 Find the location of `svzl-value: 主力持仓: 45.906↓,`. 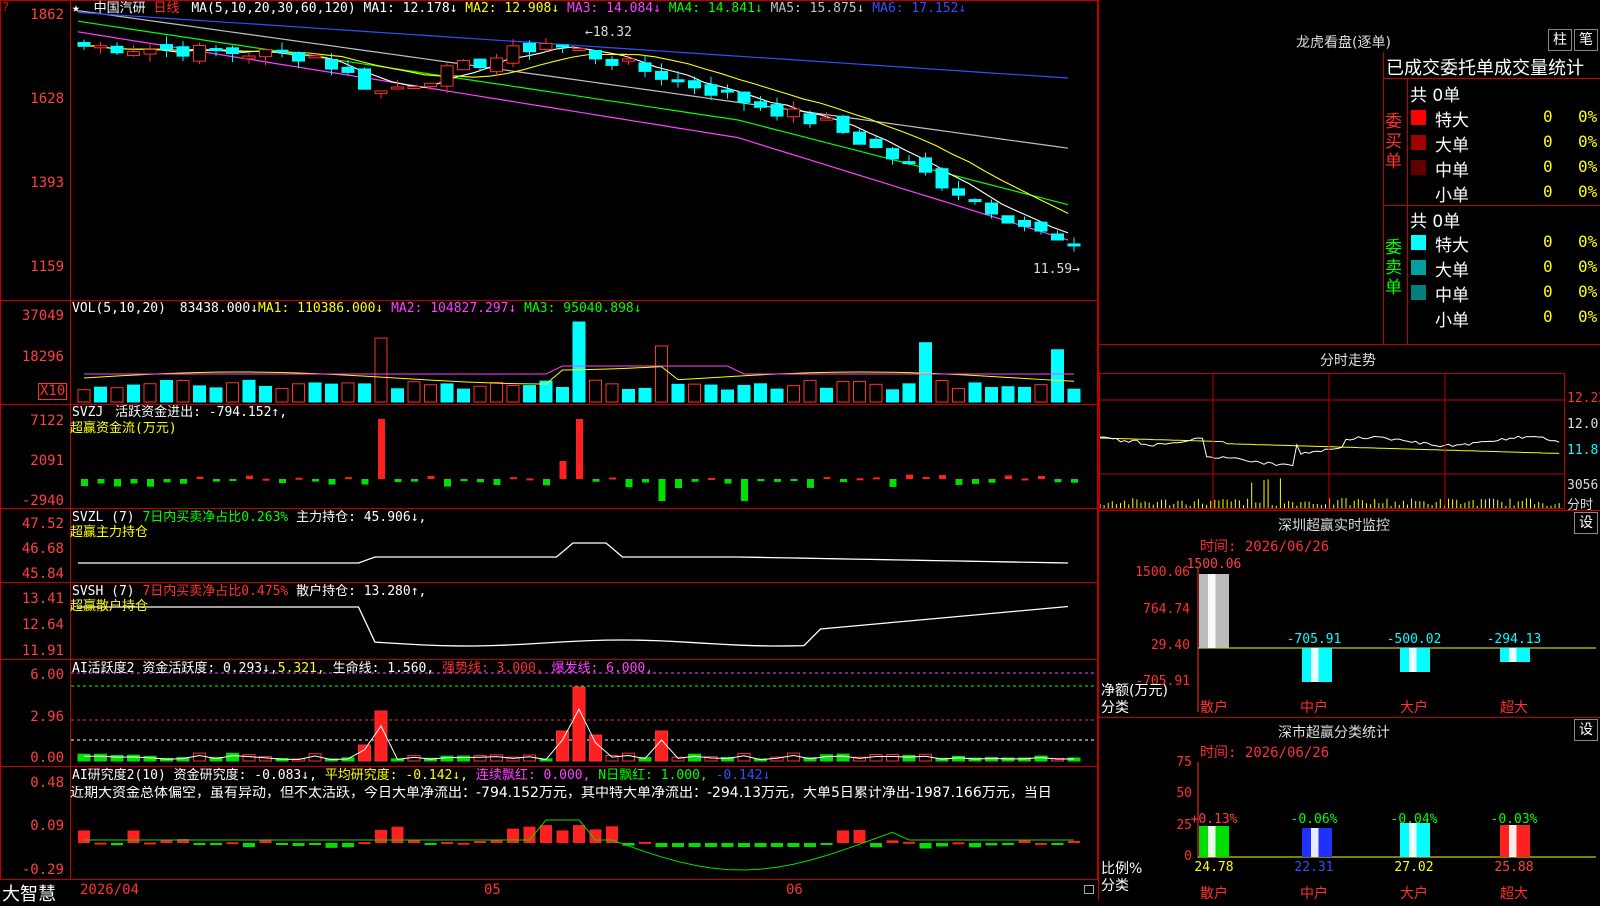

svzl-value: 主力持仓: 45.906↓, is located at coordinates (361, 517).